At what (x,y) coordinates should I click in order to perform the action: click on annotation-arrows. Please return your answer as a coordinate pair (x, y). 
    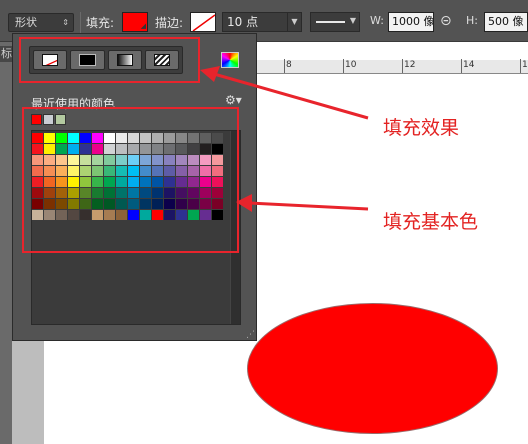
    Looking at the image, I should click on (284, 139).